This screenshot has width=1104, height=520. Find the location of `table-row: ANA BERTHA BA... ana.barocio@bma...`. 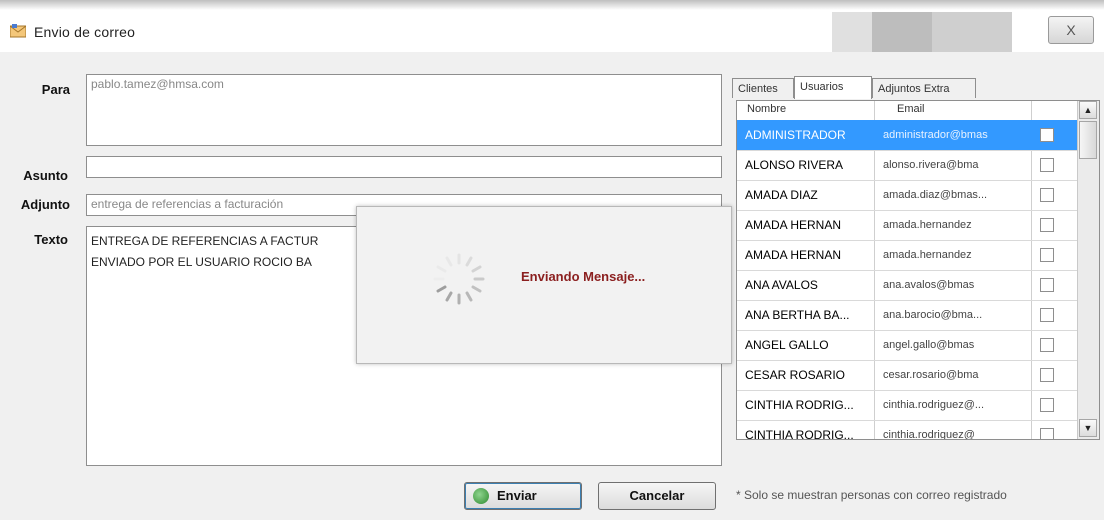

table-row: ANA BERTHA BA... ana.barocio@bma... is located at coordinates (907, 315).